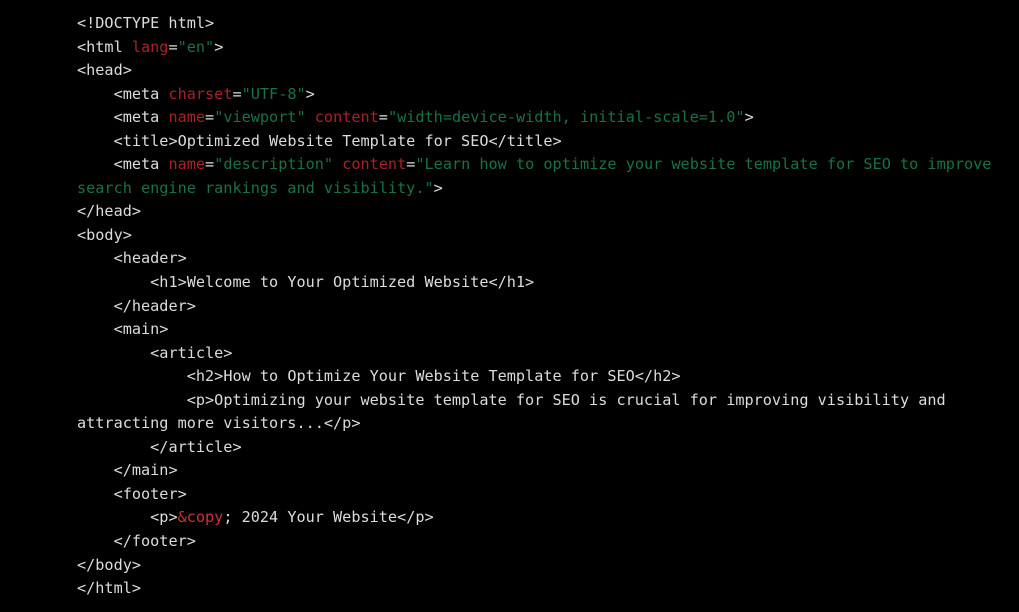 The image size is (1019, 612). I want to click on code-token-tag: </html>, so click(109, 588).